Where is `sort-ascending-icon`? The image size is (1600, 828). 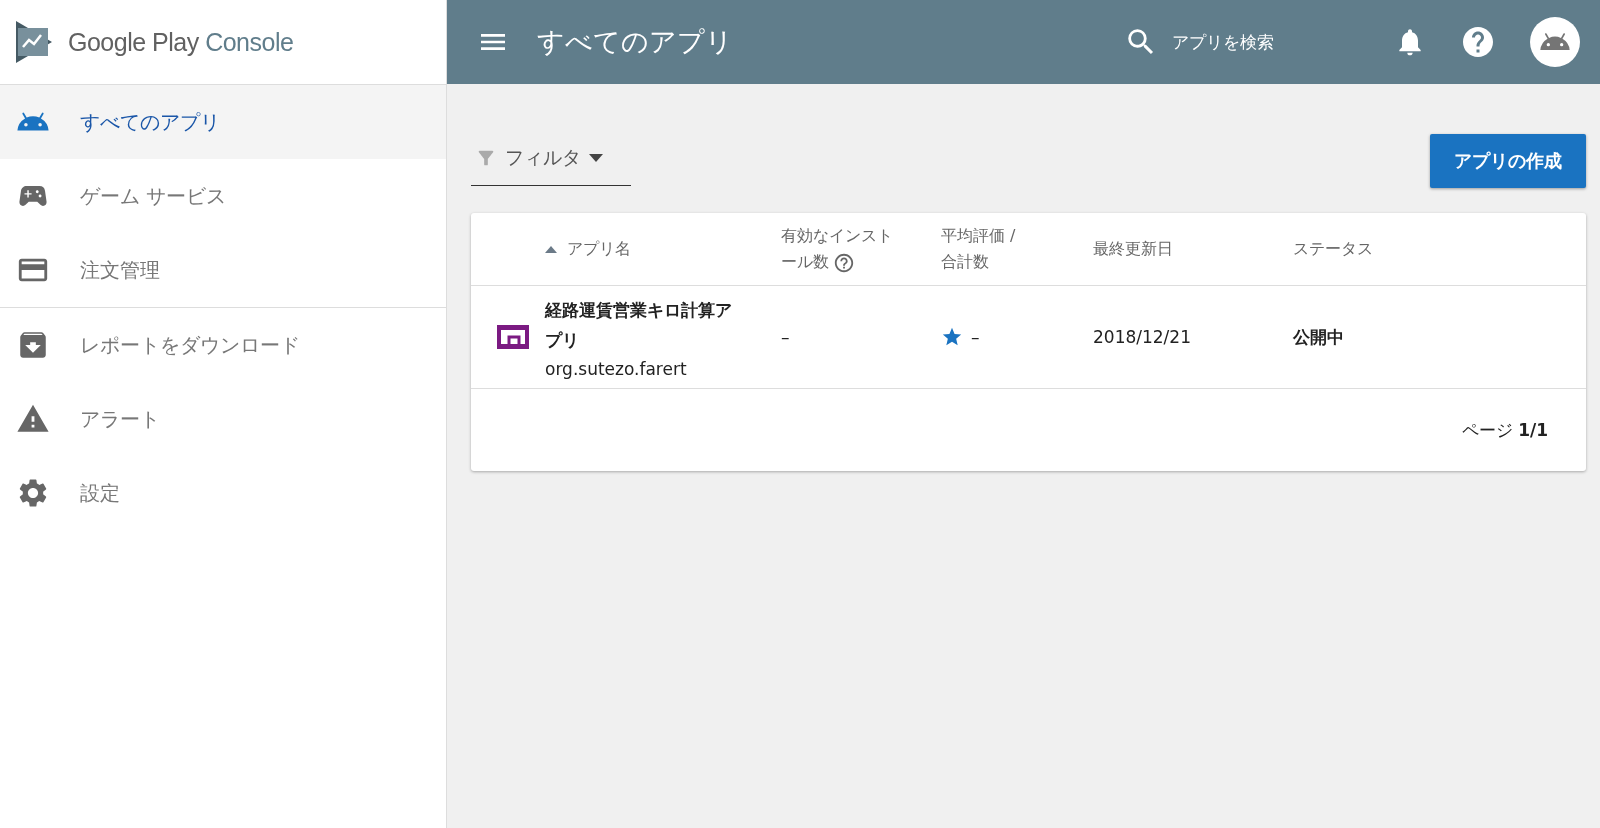 sort-ascending-icon is located at coordinates (551, 249).